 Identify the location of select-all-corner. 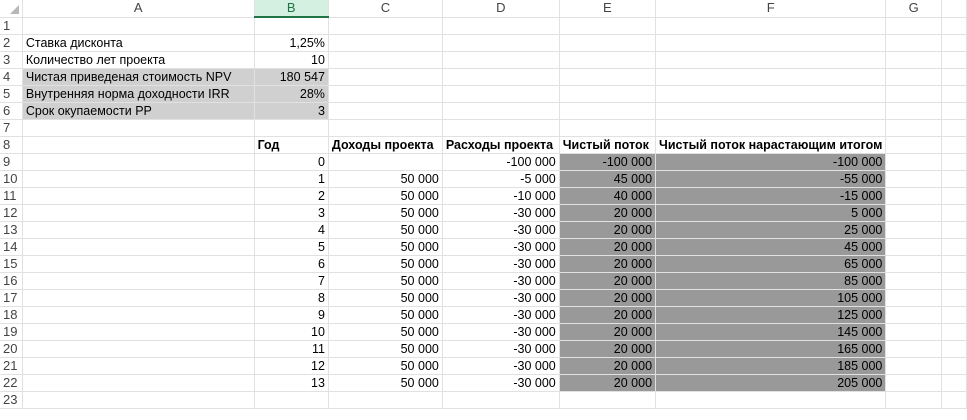
(11, 9).